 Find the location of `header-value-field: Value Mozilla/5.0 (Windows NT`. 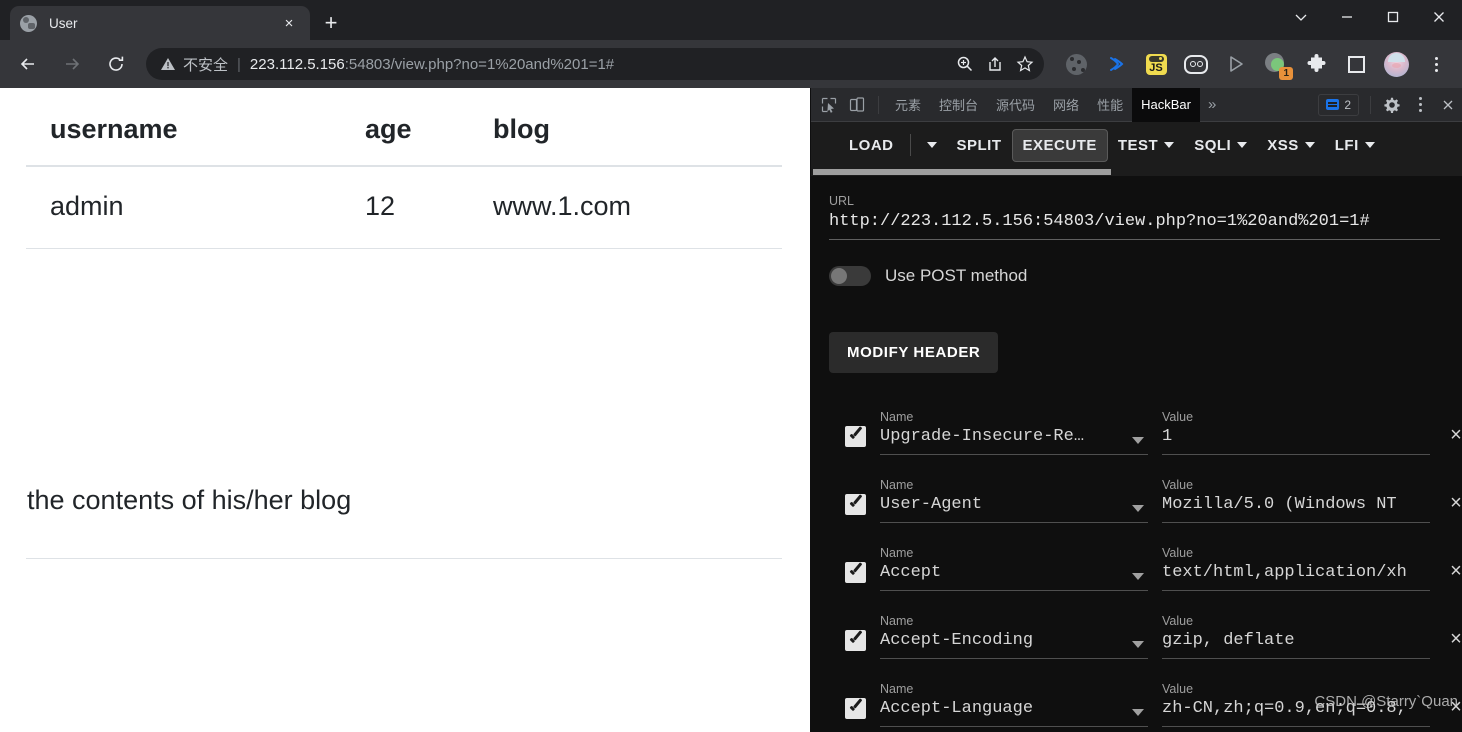

header-value-field: Value Mozilla/5.0 (Windows NT is located at coordinates (1296, 500).